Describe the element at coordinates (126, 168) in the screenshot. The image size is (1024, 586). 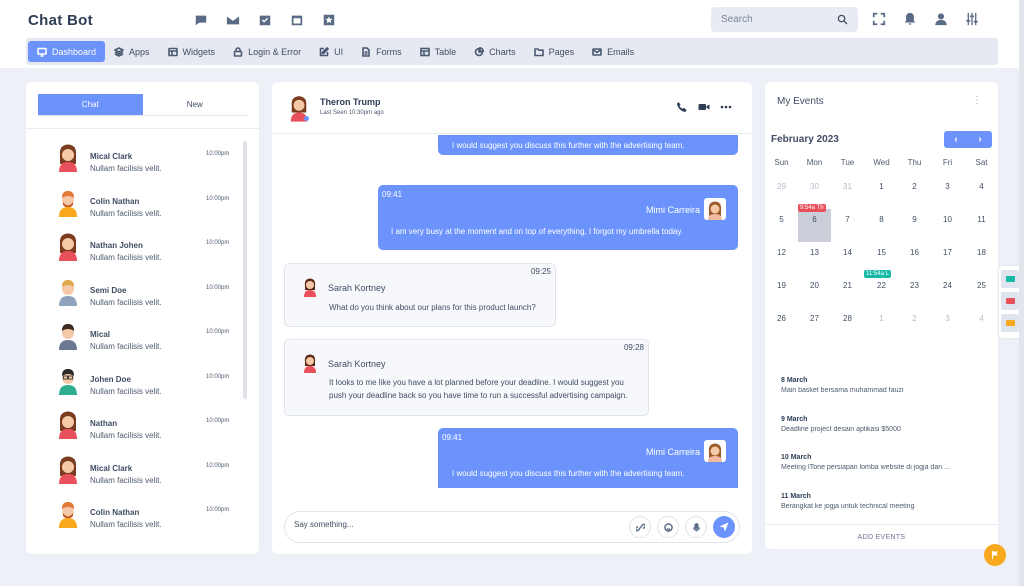
I see `contact-preview: Nullam facilisis velit.` at that location.